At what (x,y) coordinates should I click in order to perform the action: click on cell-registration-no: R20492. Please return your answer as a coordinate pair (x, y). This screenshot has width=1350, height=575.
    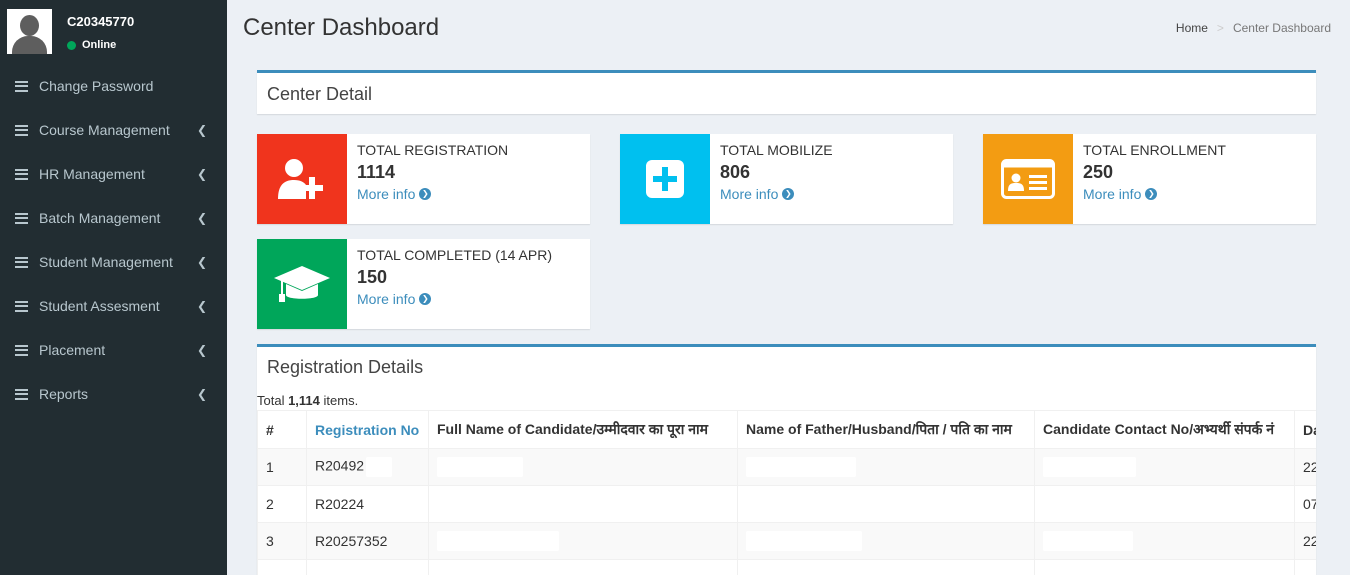
    Looking at the image, I should click on (367, 467).